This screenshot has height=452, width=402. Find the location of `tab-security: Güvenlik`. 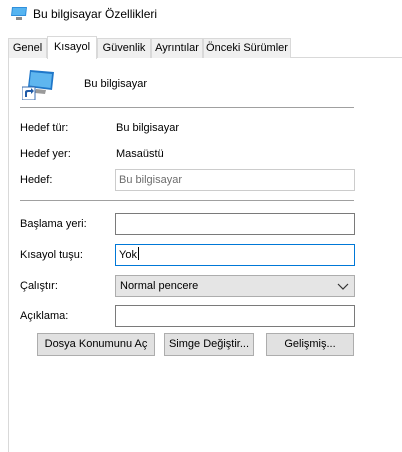

tab-security: Güvenlik is located at coordinates (124, 48).